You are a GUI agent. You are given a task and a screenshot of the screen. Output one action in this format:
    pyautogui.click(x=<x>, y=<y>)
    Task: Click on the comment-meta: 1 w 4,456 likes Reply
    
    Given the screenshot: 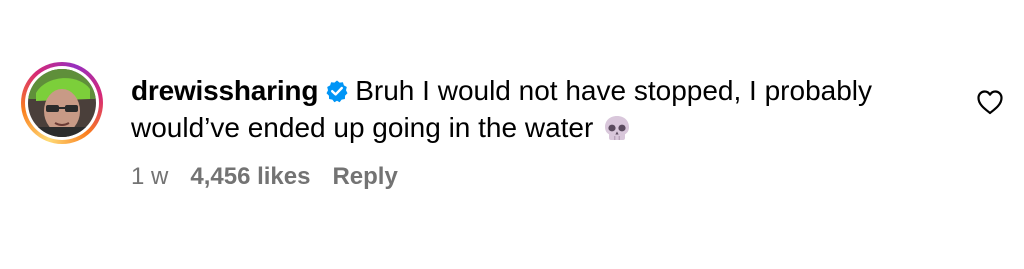 What is the action you would take?
    pyautogui.click(x=531, y=177)
    